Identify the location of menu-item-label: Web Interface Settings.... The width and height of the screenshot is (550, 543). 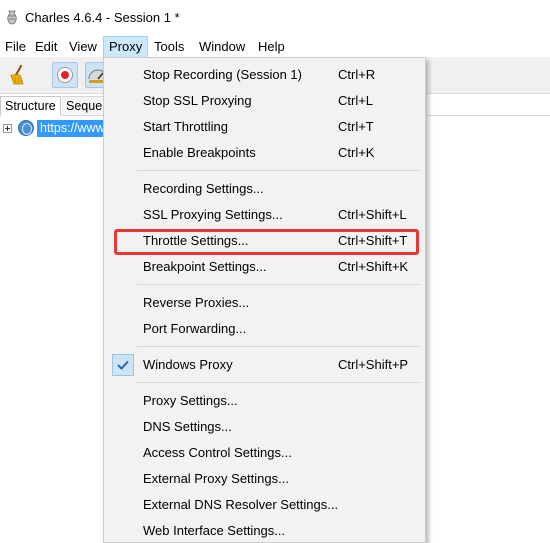
(214, 530).